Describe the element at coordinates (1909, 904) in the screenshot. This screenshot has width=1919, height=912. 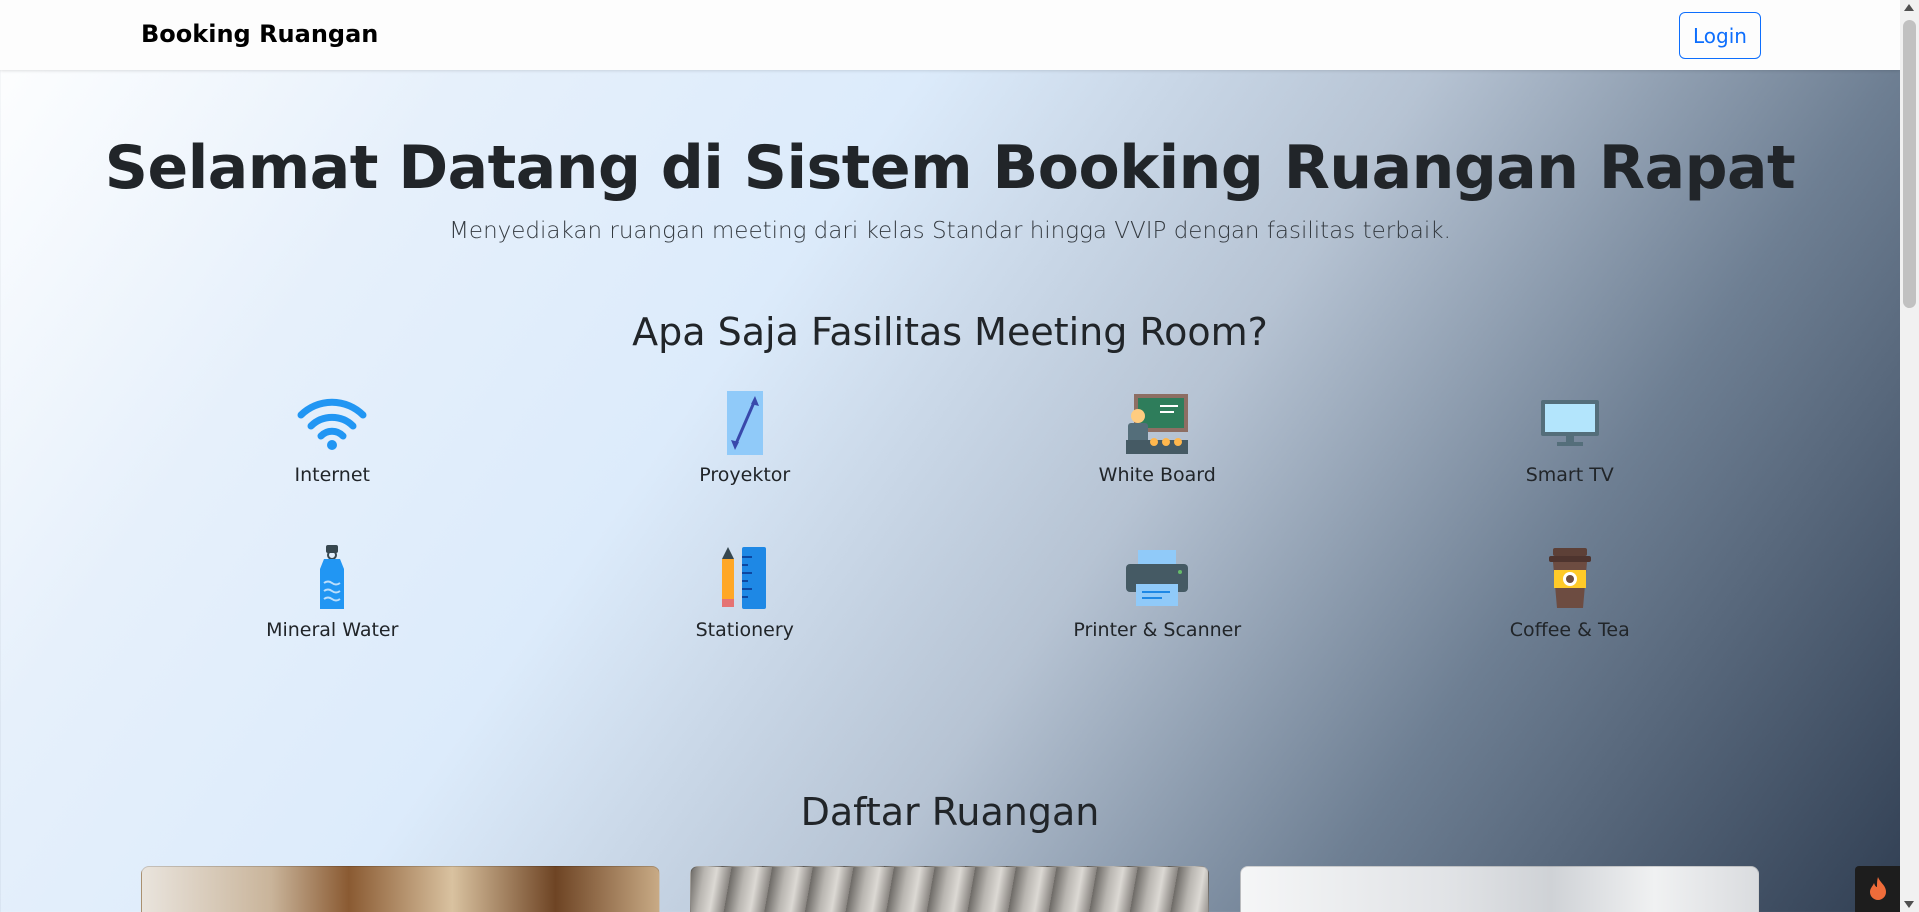
I see `scroll-down-icon` at that location.